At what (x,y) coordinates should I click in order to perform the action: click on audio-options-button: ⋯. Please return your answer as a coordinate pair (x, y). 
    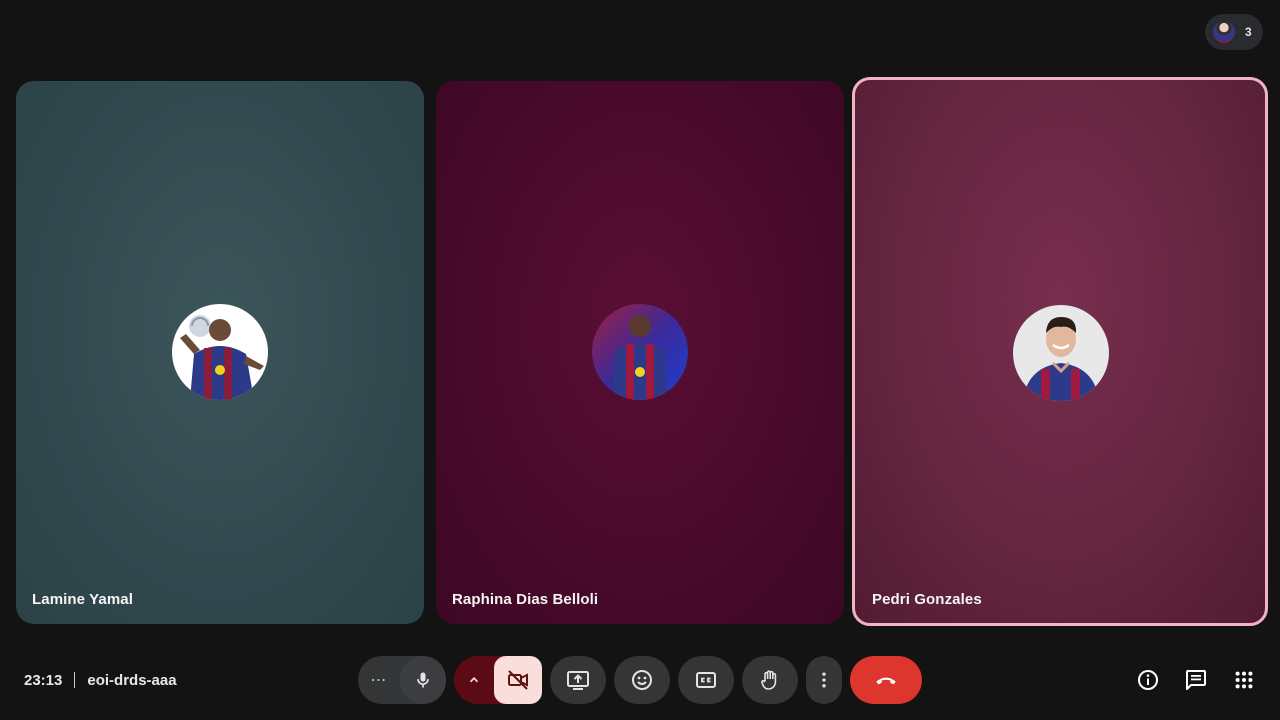
    Looking at the image, I should click on (379, 680).